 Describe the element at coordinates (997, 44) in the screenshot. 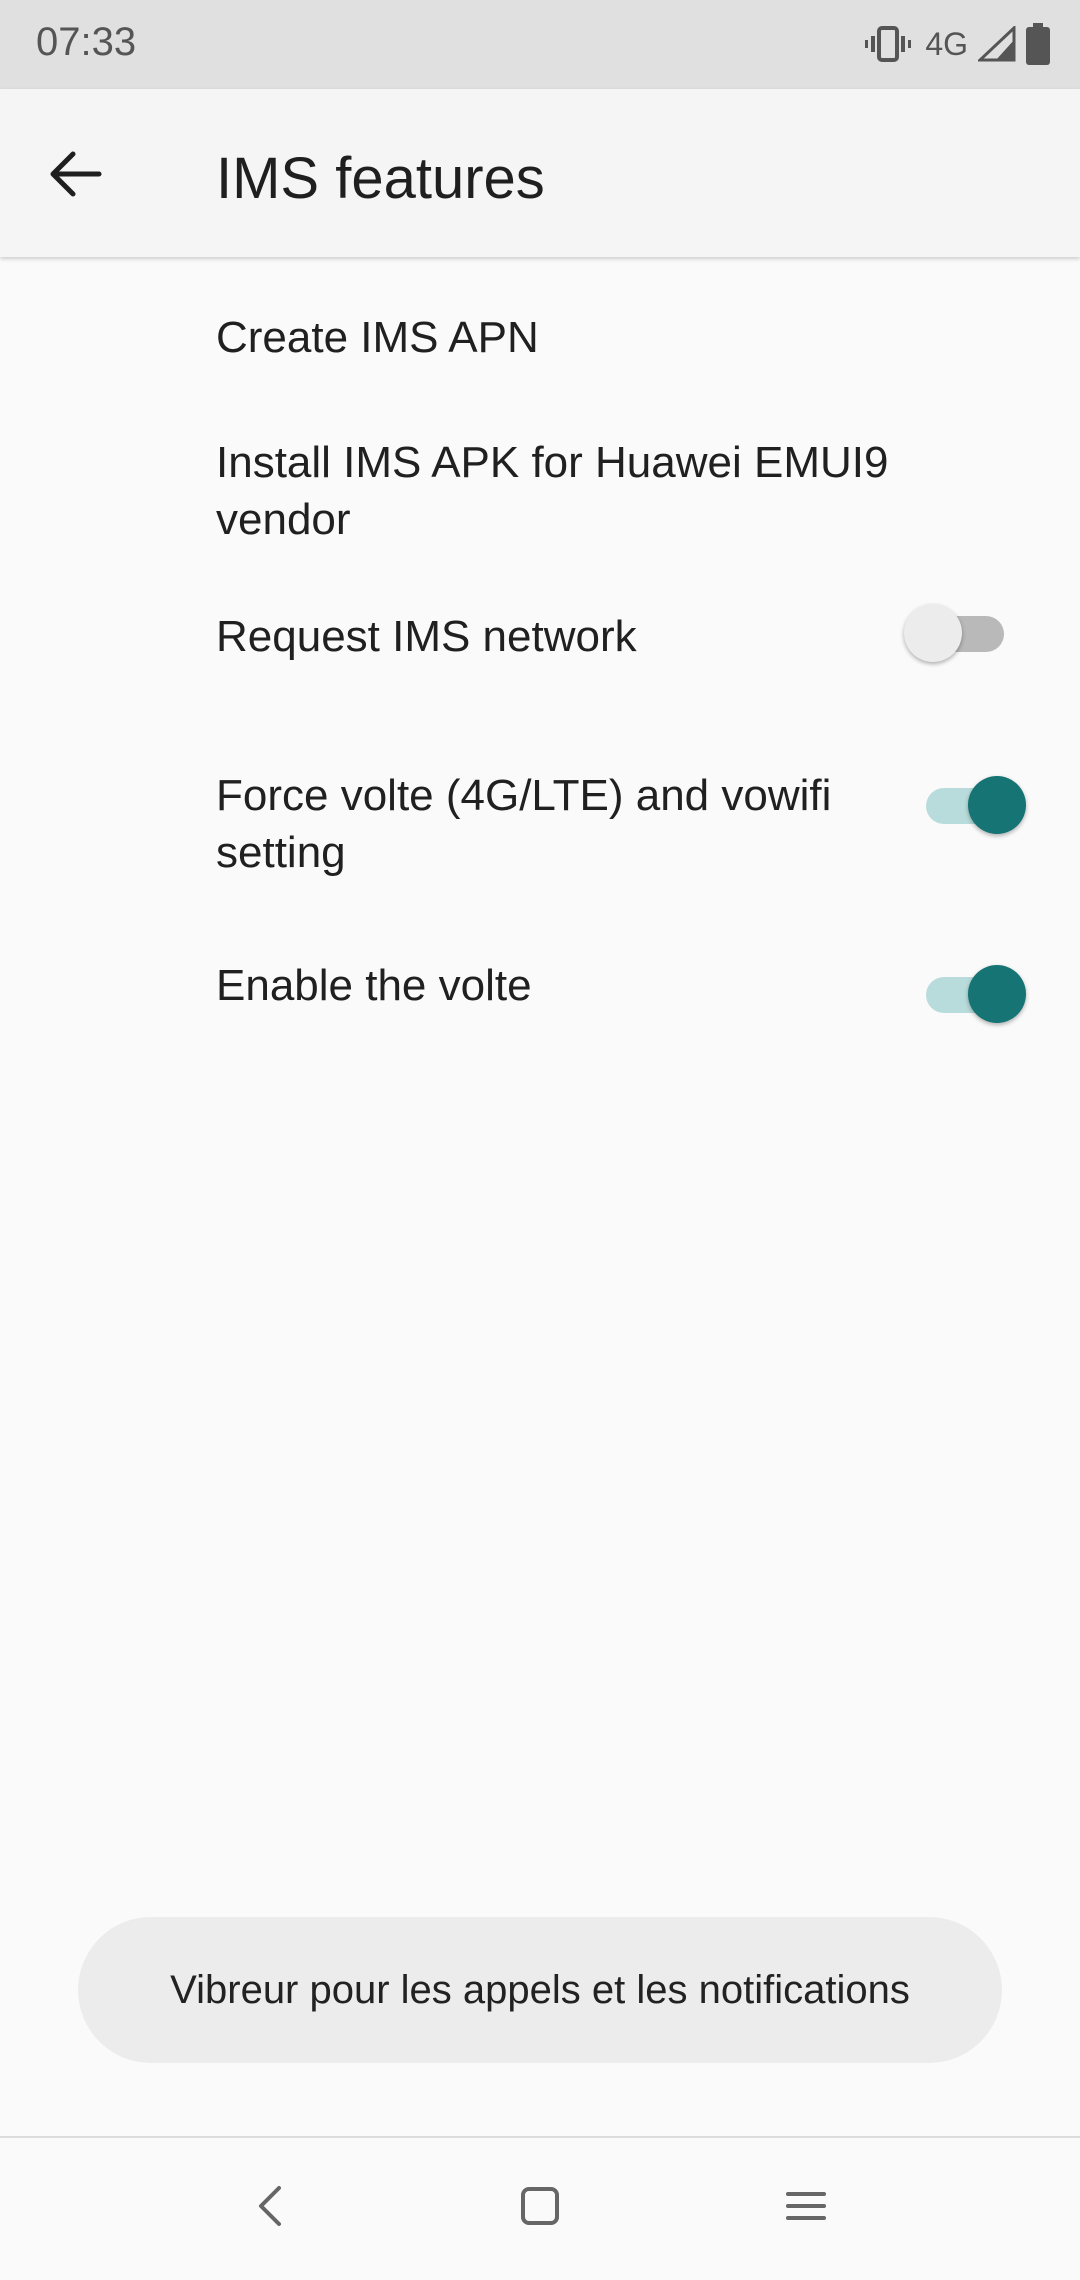

I see `signal-icon` at that location.